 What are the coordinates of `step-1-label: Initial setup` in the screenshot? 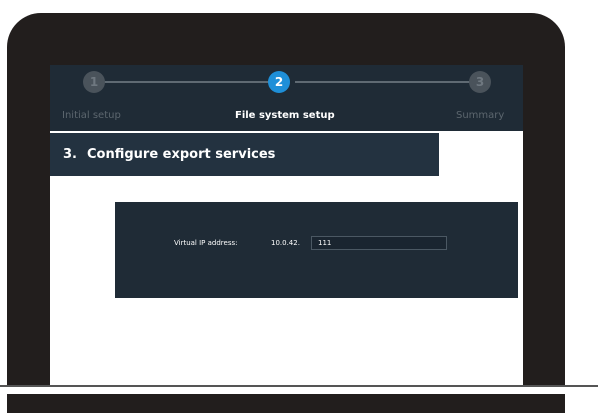 It's located at (91, 115).